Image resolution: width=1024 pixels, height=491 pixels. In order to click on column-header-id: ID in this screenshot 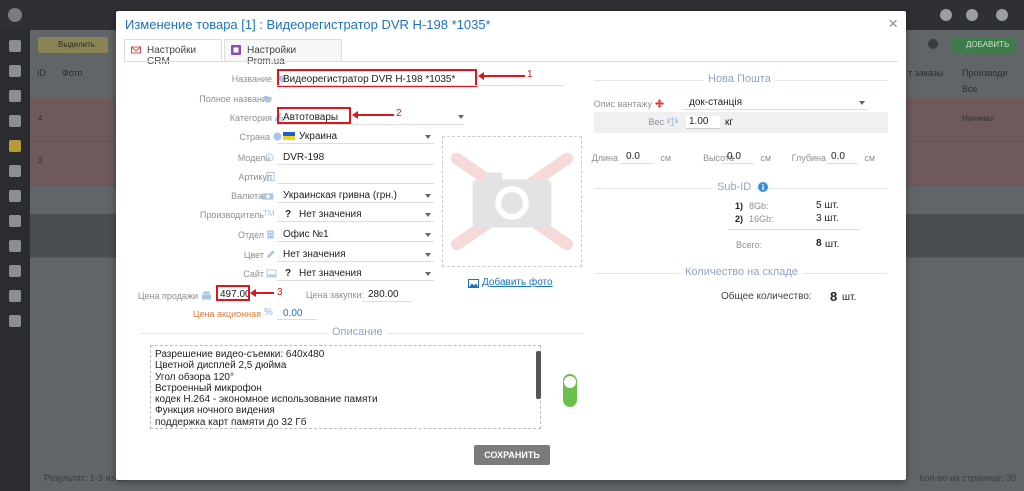, I will do `click(41, 73)`.